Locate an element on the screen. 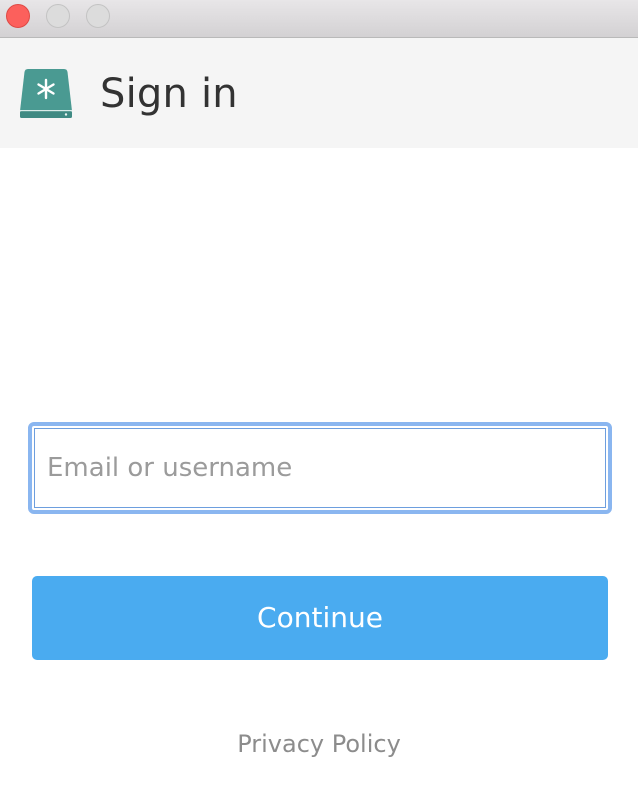 The width and height of the screenshot is (638, 808). email-username-input is located at coordinates (320, 468).